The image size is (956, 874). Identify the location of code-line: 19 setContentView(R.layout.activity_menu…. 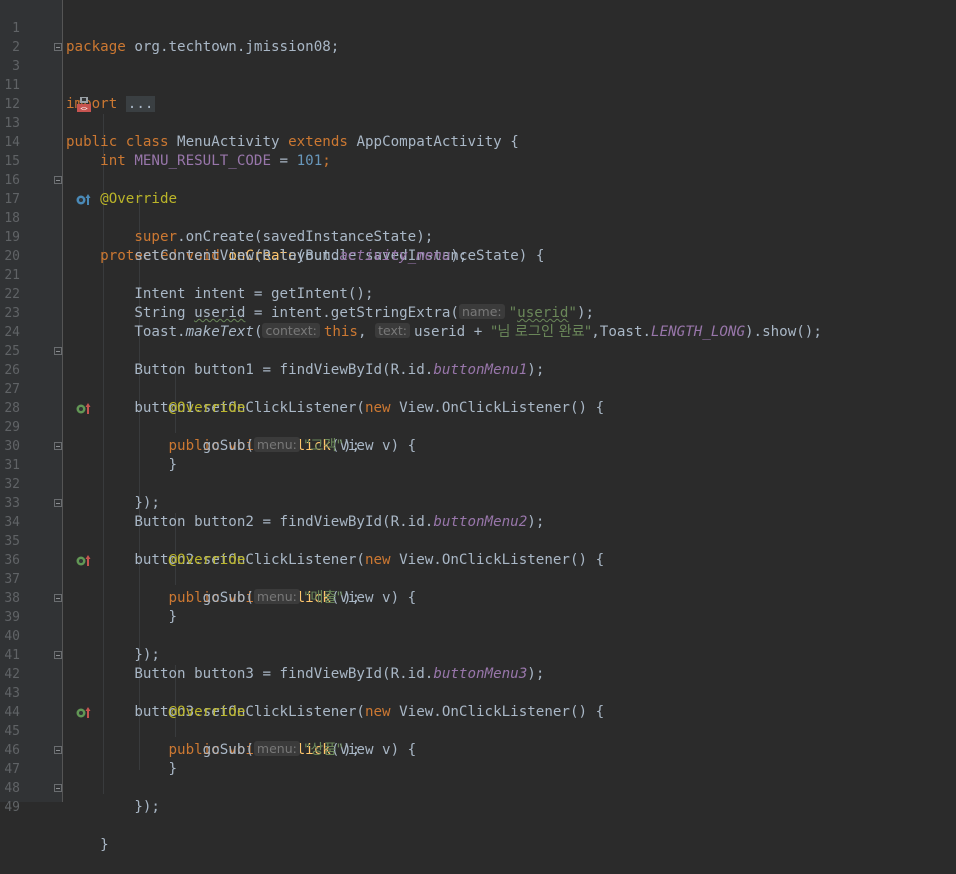
(478, 236).